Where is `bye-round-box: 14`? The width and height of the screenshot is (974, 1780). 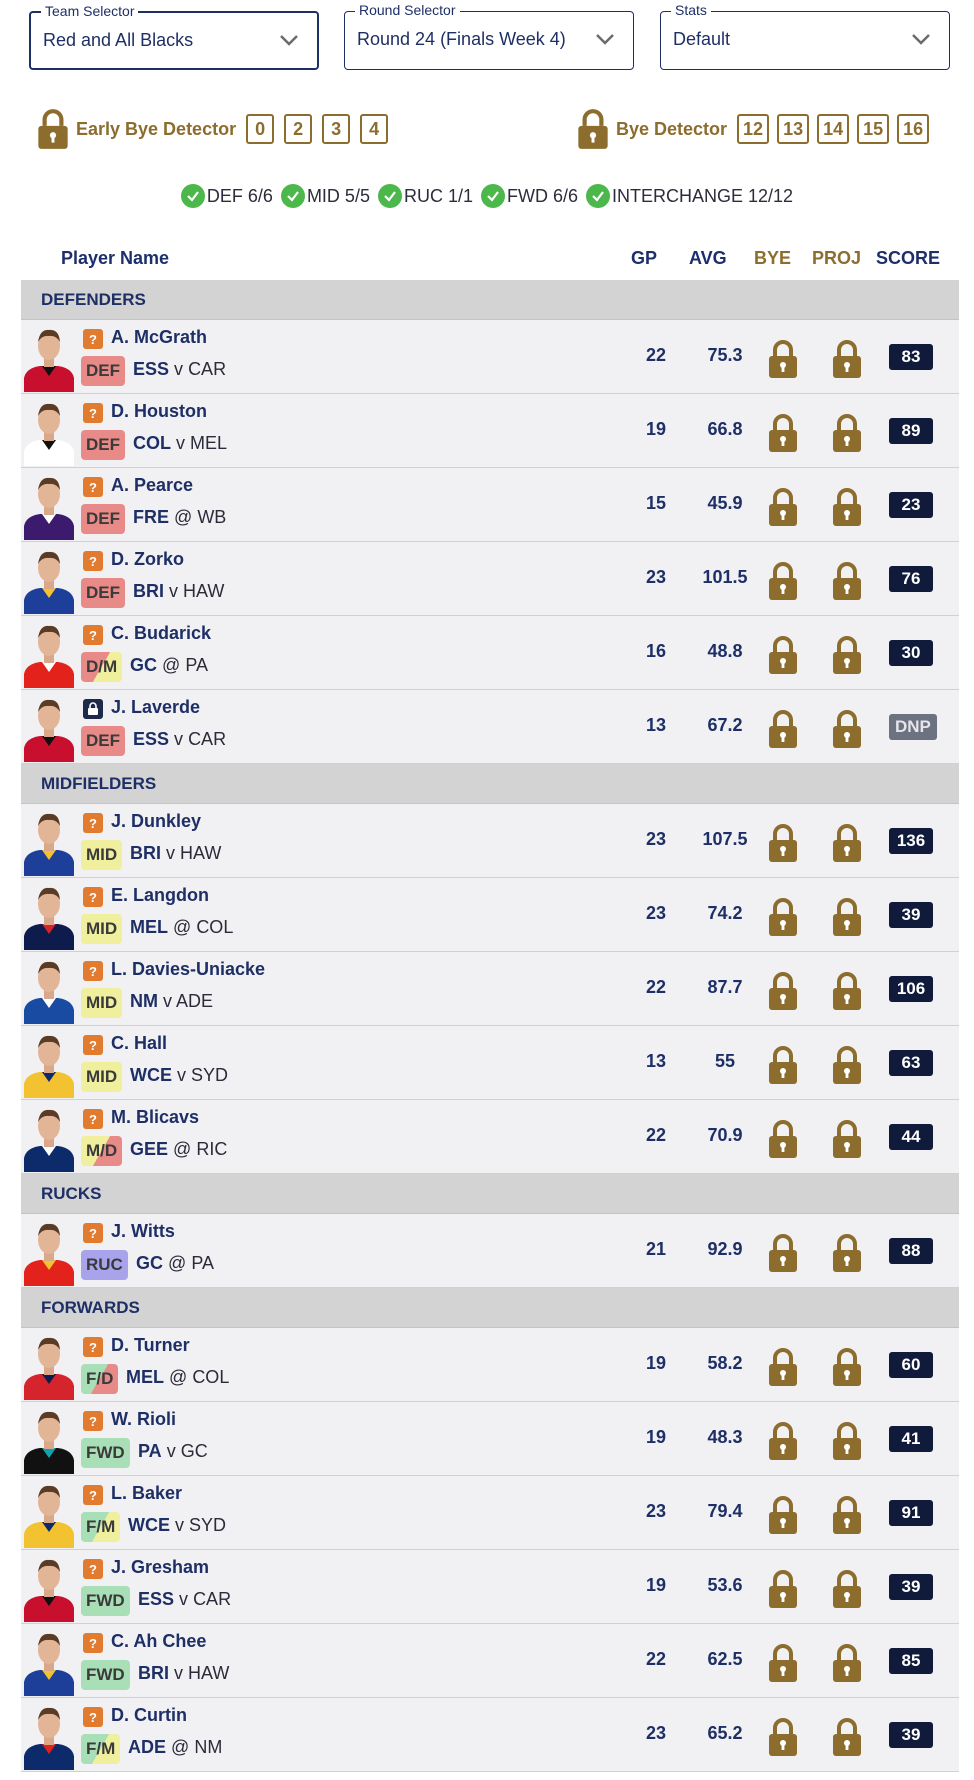 bye-round-box: 14 is located at coordinates (833, 129).